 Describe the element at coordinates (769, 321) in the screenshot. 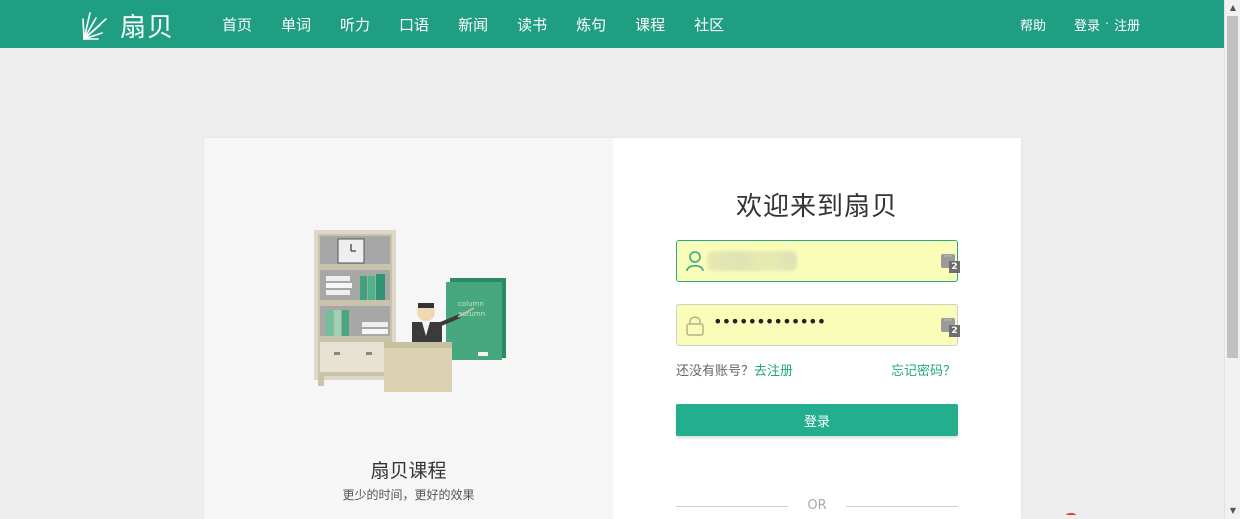

I see `password-value: •••••••••••••` at that location.